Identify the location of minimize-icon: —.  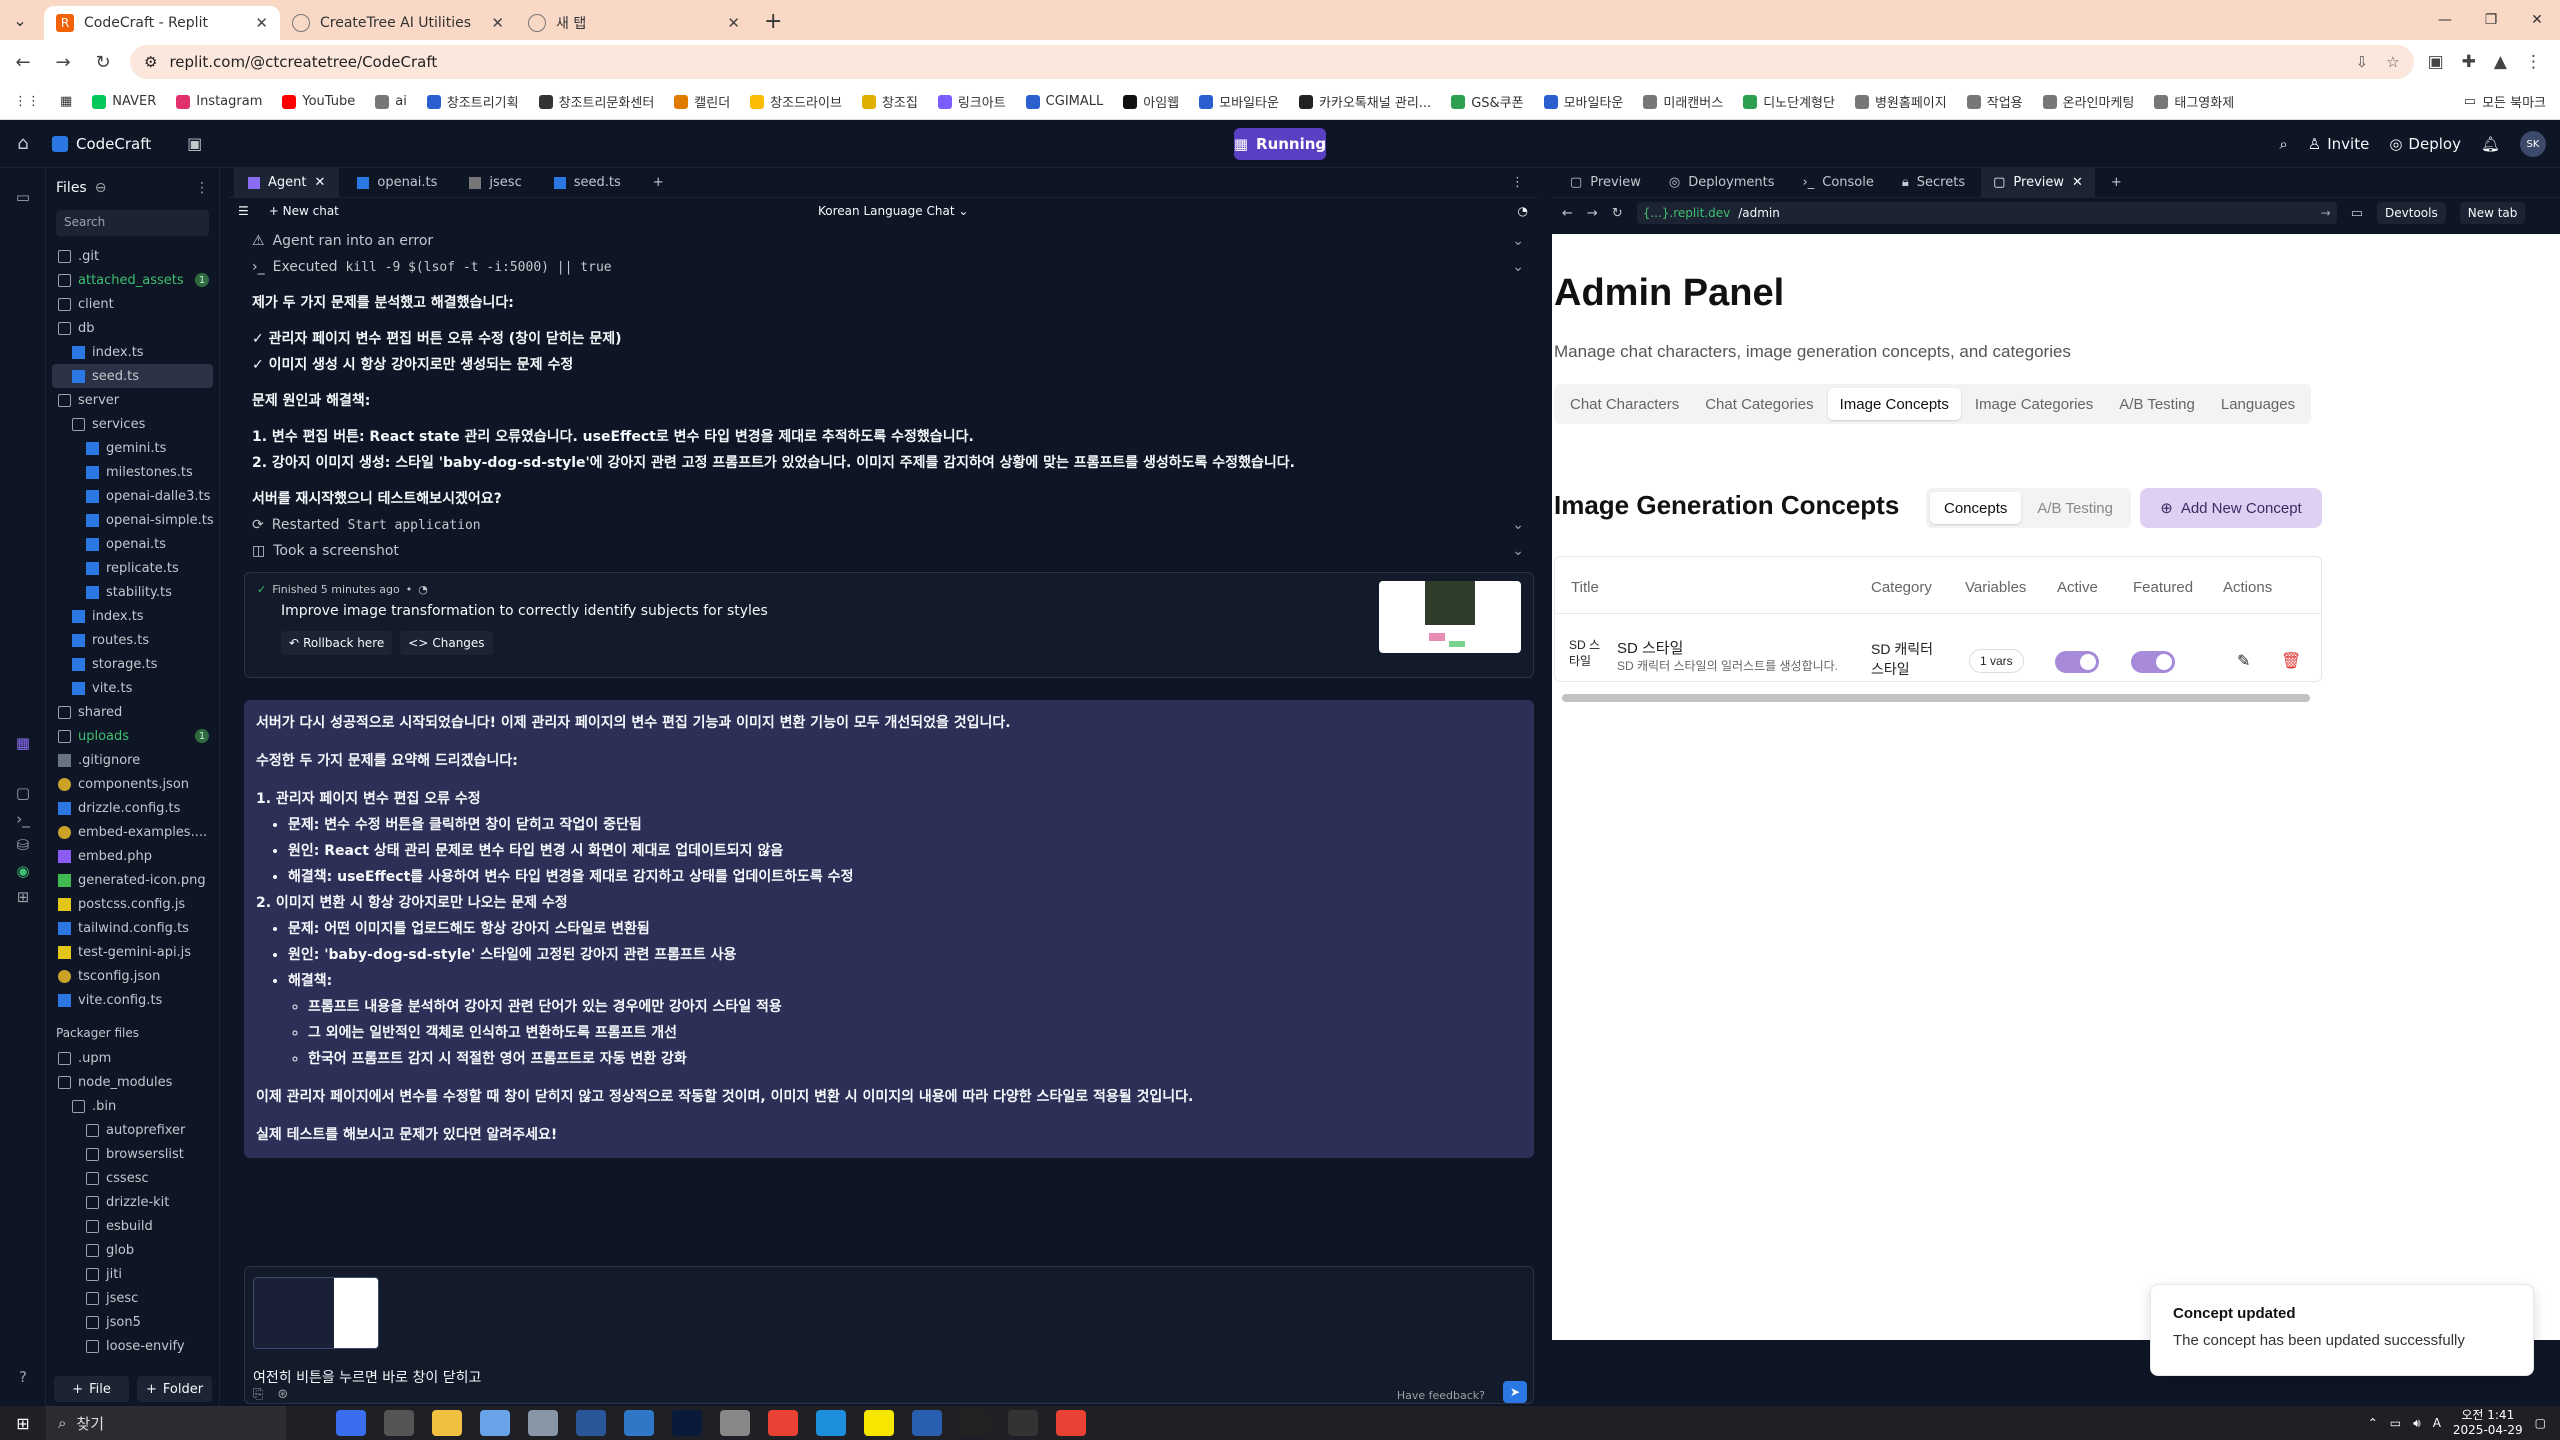
(2445, 20).